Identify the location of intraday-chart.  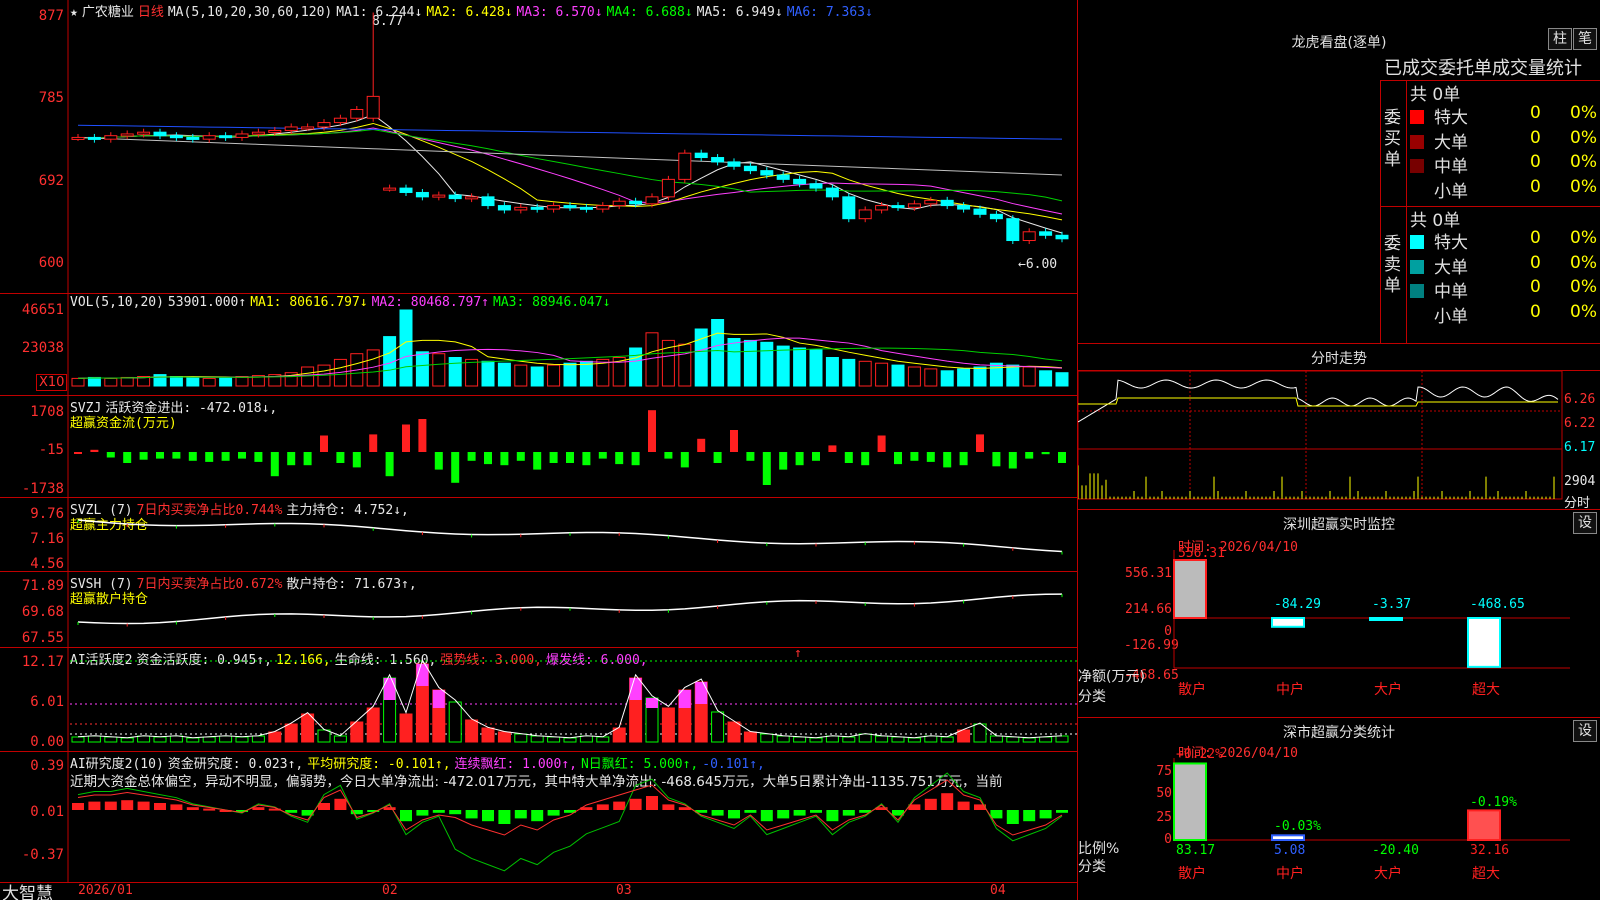
(1339, 427).